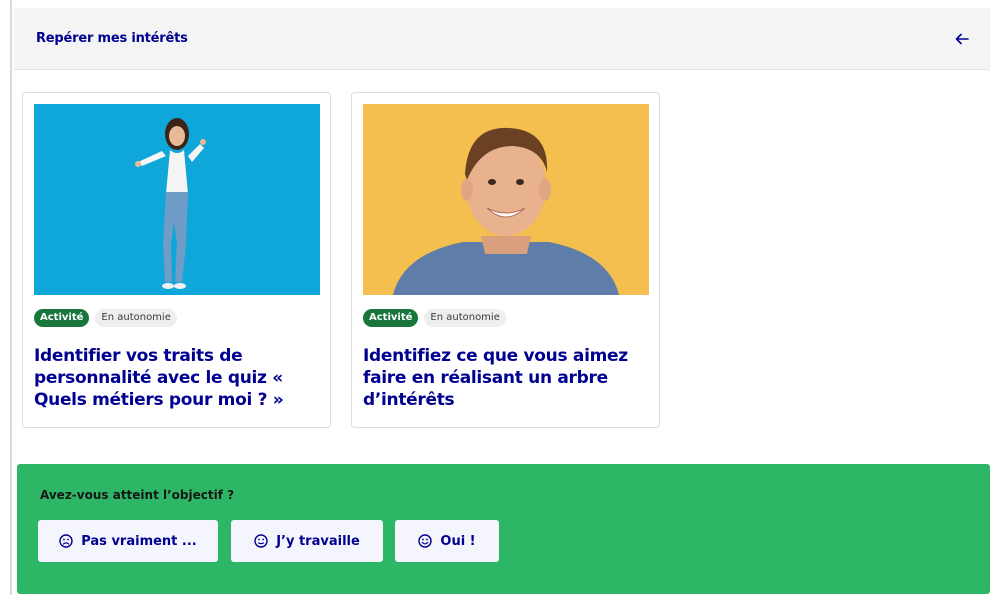  I want to click on feedback-yes-button: Oui !, so click(447, 541).